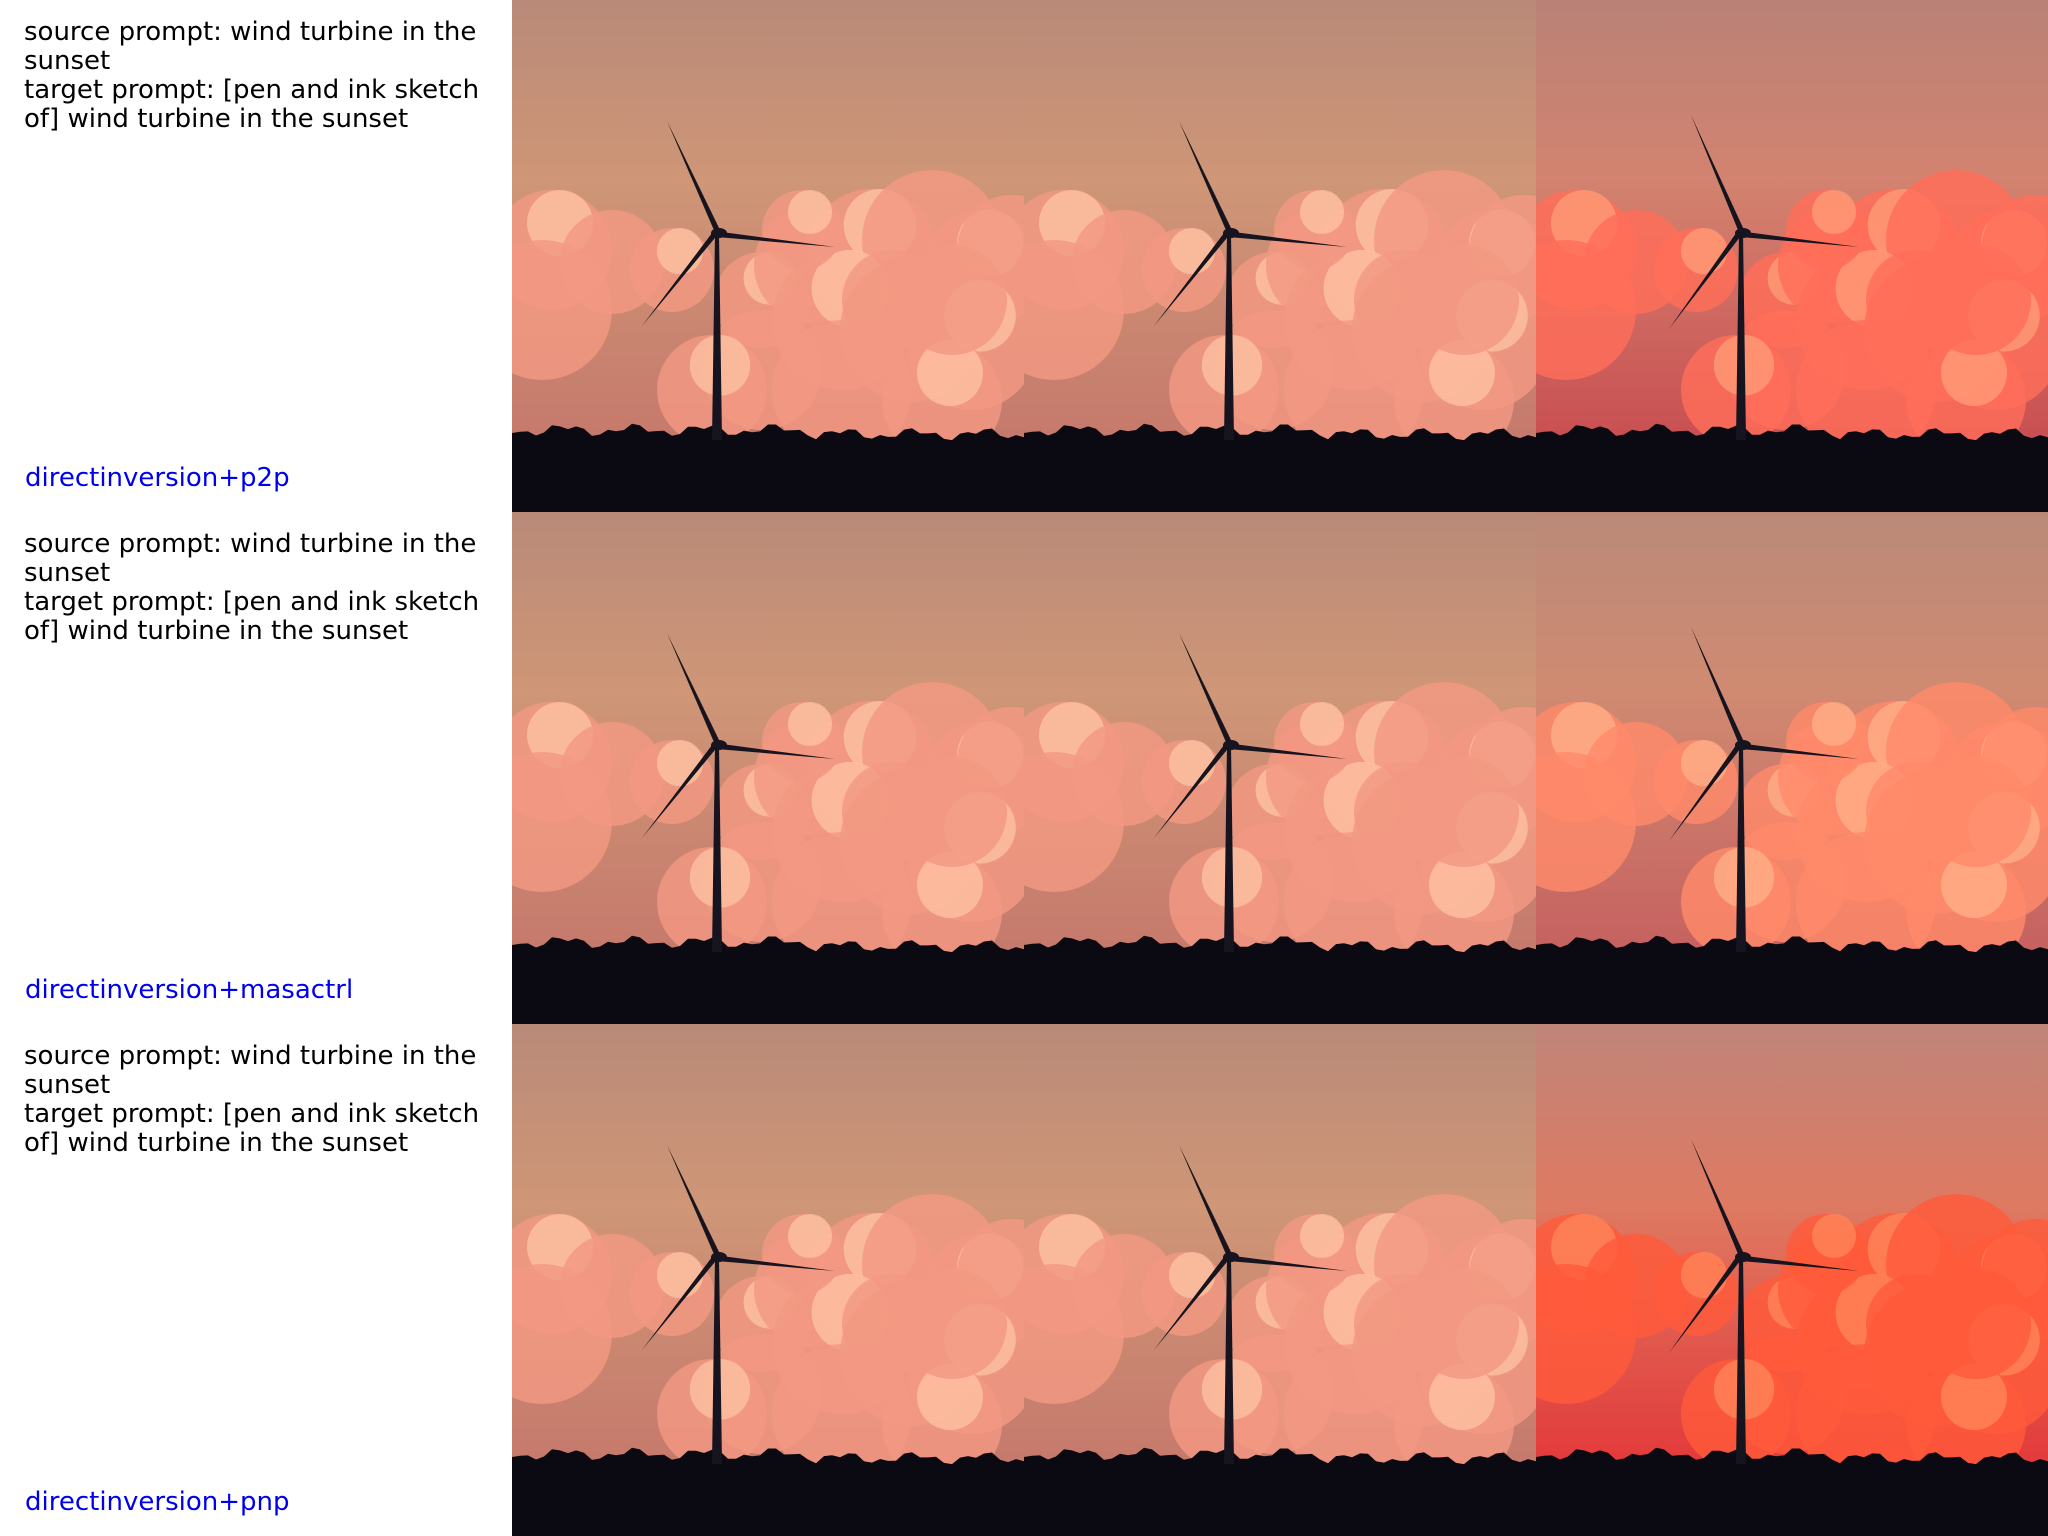 This screenshot has height=1536, width=2048. I want to click on method-label: directinversion+p2p, so click(157, 478).